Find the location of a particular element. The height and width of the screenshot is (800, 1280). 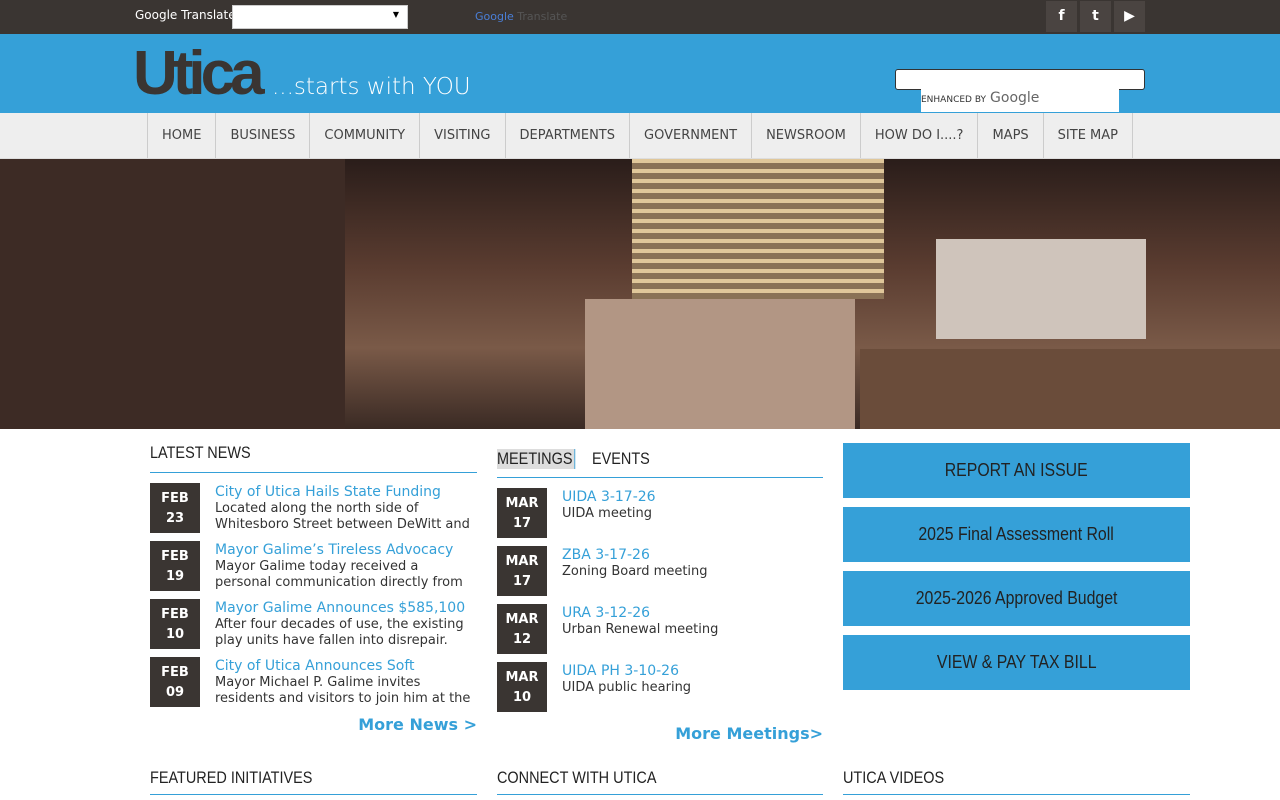

tagline: ...starts with YOU is located at coordinates (371, 87).